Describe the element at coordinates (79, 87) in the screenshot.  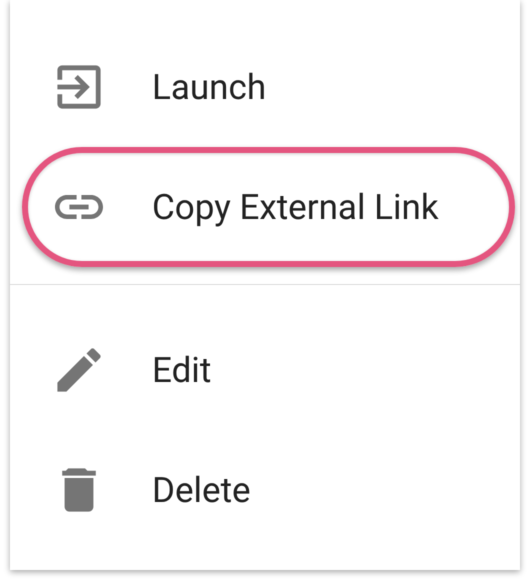
I see `arrow-into-box-icon` at that location.